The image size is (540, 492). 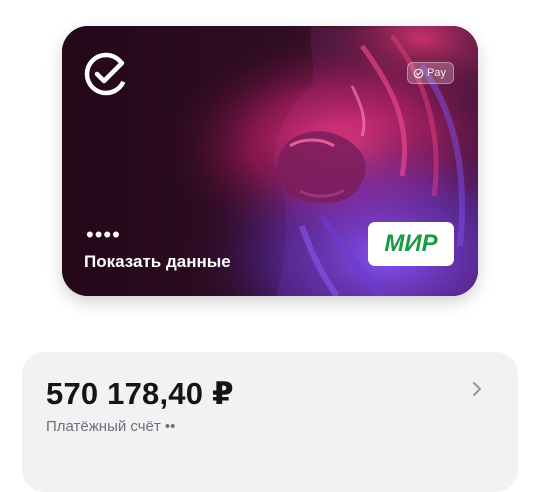 I want to click on account-name: Платёжный счёт ••, so click(x=111, y=426).